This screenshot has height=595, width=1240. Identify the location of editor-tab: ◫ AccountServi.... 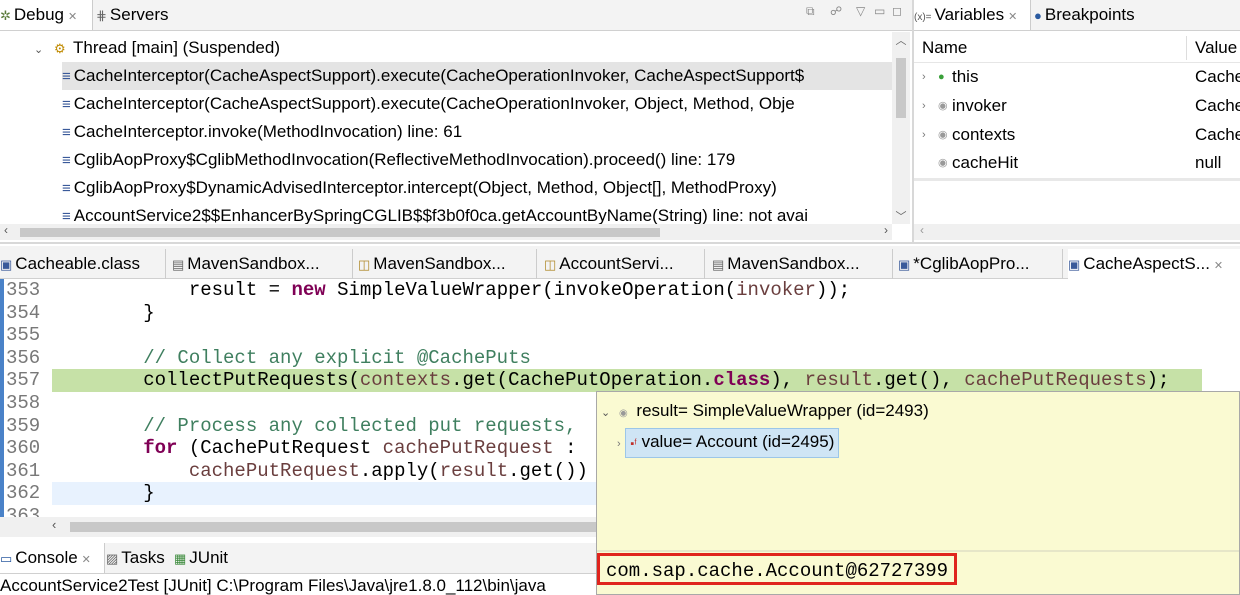
(624, 264).